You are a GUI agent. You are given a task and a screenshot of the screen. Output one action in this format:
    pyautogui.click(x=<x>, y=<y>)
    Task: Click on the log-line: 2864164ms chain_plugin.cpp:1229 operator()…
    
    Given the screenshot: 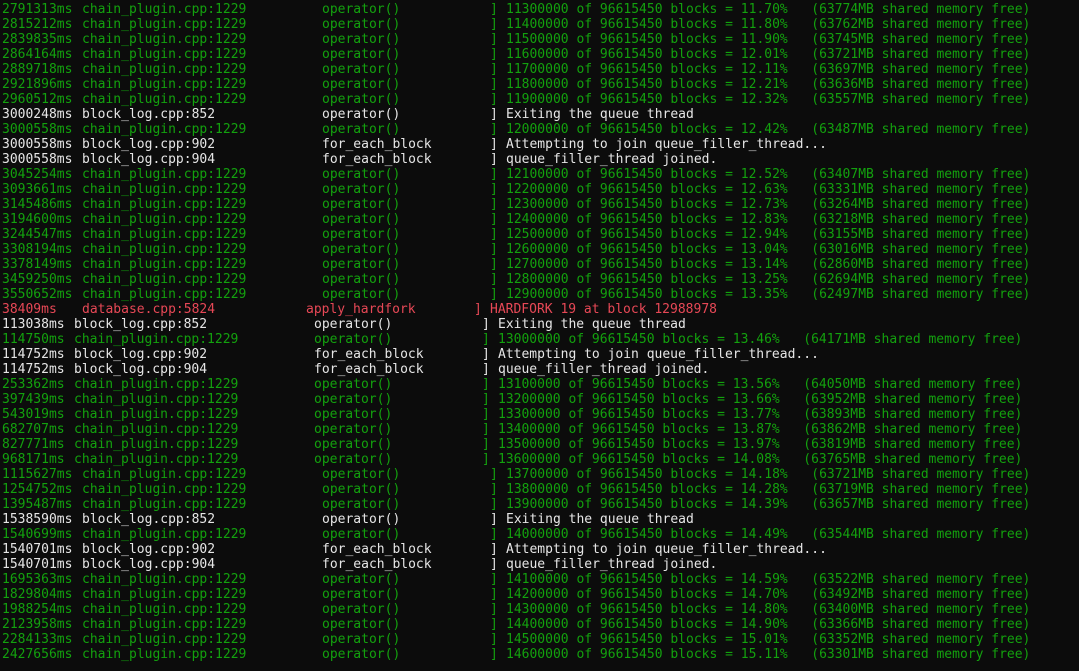 What is the action you would take?
    pyautogui.click(x=539, y=54)
    